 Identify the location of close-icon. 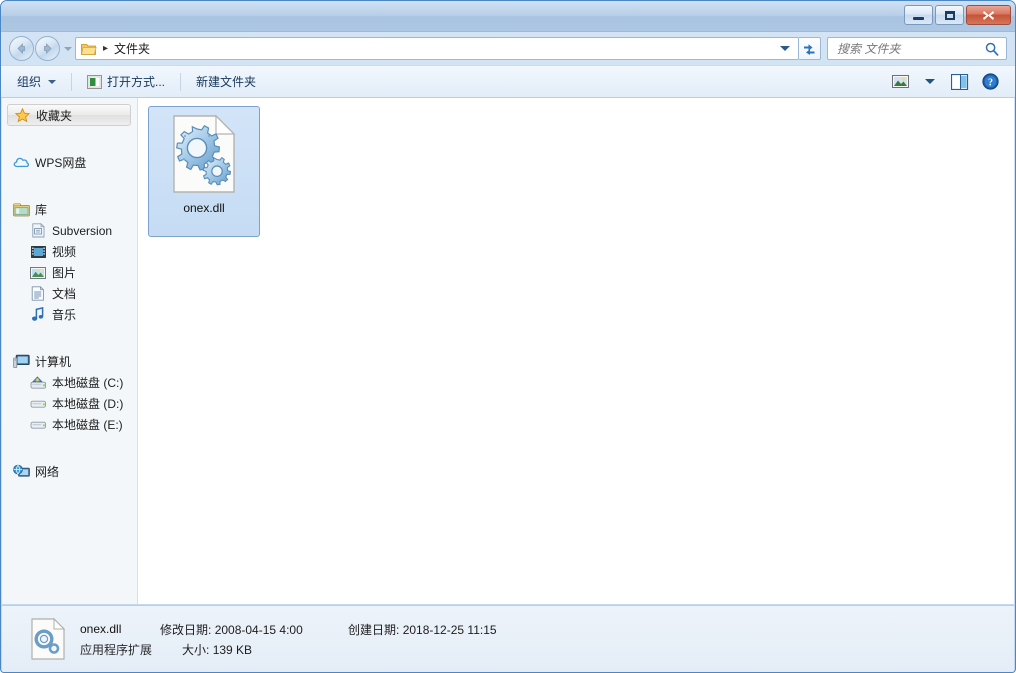
(988, 15).